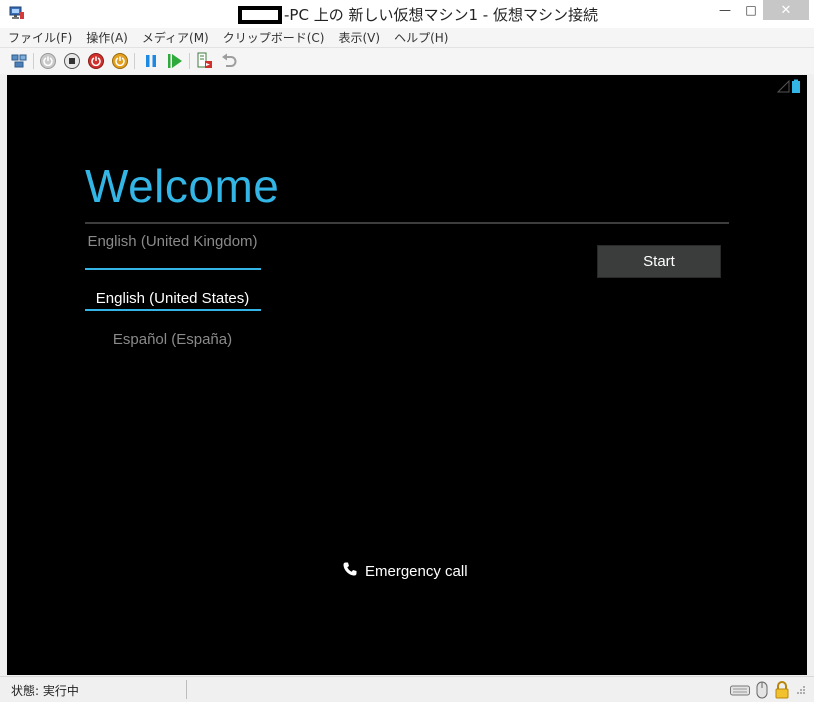  Describe the element at coordinates (107, 37) in the screenshot. I see `menu-action: 操作(A)` at that location.